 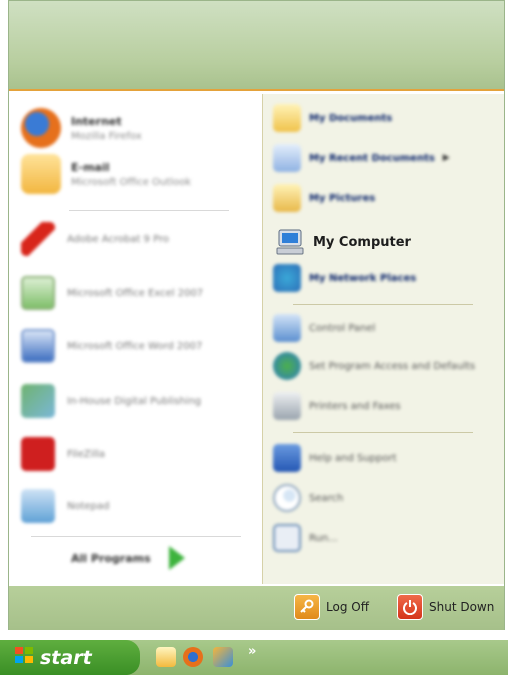 I want to click on quicklaunch-clock-icon, so click(x=166, y=657).